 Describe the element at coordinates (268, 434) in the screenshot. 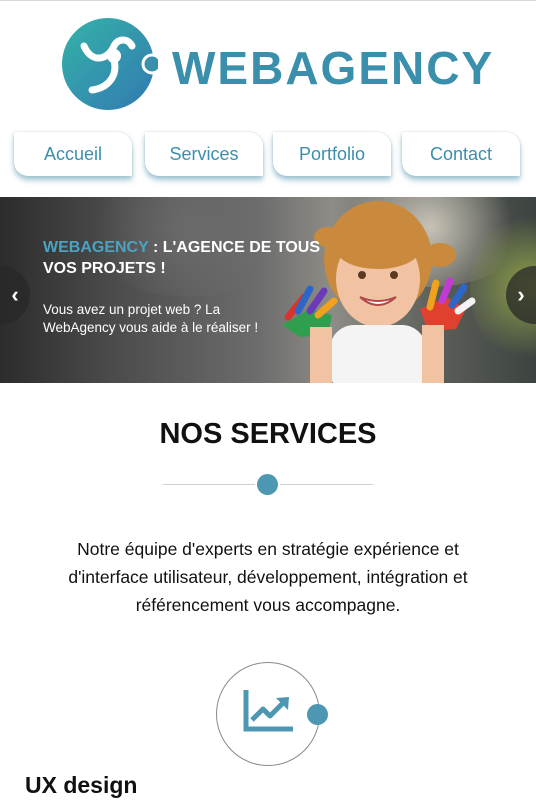

I see `section-title: NOS SERVICES` at that location.